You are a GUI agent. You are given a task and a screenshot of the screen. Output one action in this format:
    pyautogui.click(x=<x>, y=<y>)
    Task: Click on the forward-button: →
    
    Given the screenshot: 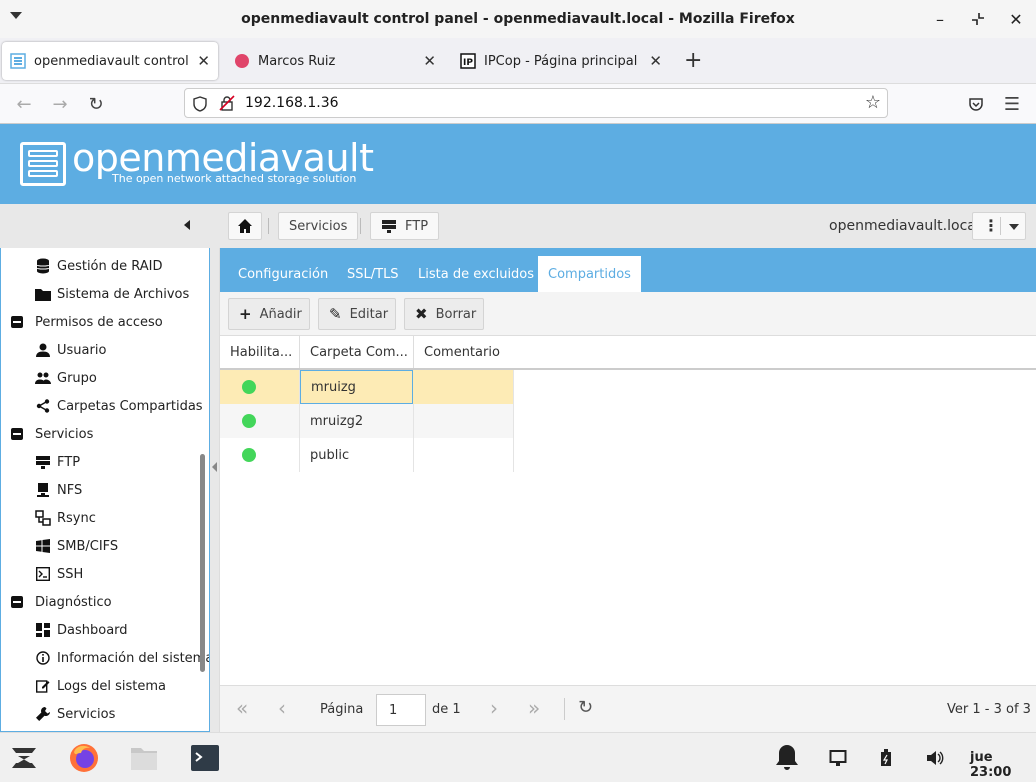 What is the action you would take?
    pyautogui.click(x=60, y=104)
    